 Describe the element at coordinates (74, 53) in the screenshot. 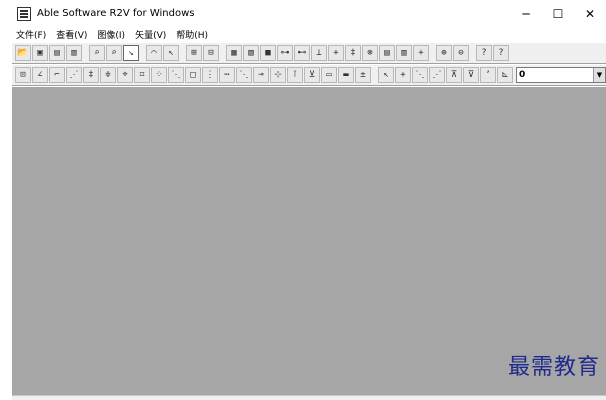

I see `save-vector-icon: ▥` at that location.